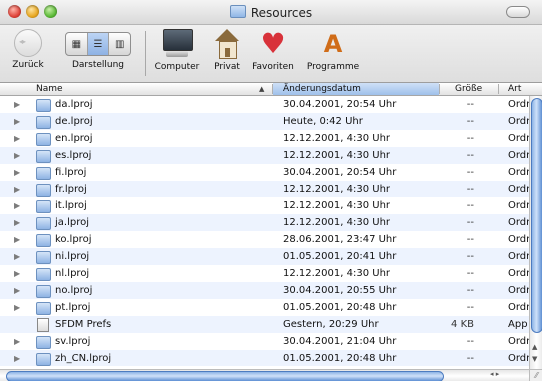  I want to click on list-item: ▶ ni.lproj 01.05.2001, 20:41 Uhr -- Ordner, so click(264, 256).